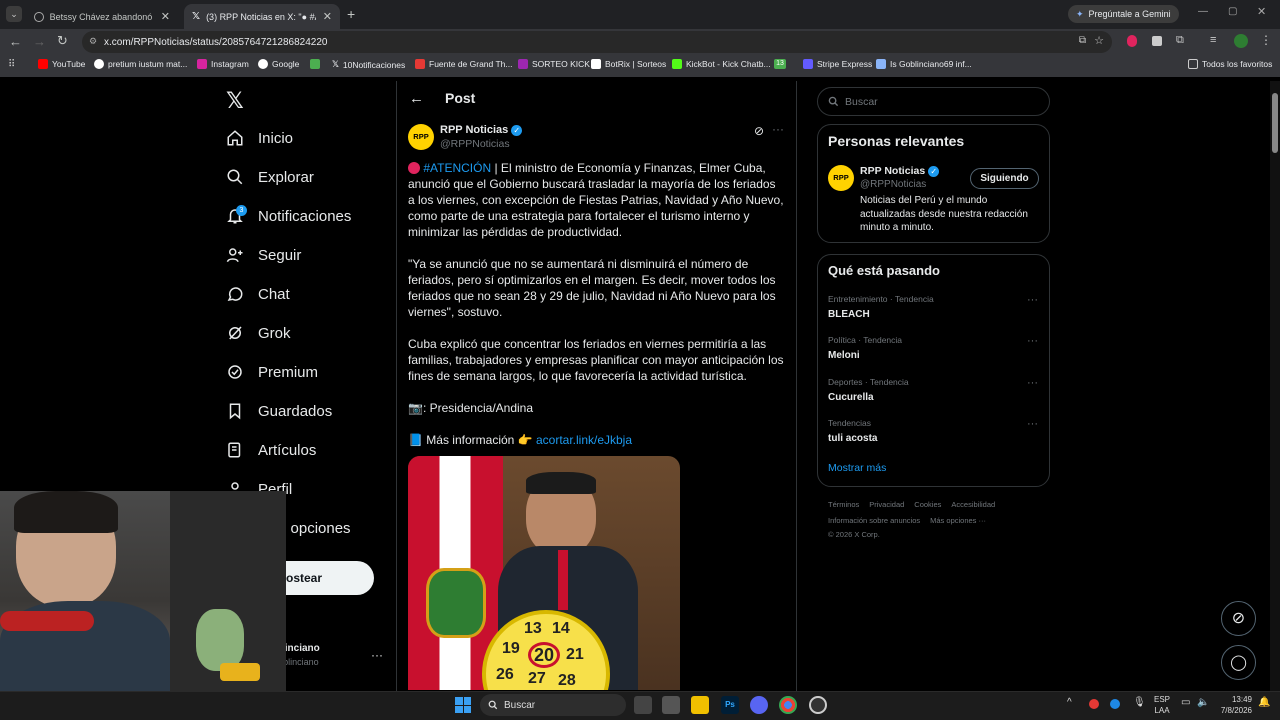  What do you see at coordinates (223, 64) in the screenshot?
I see `bookmark-instagram: Instagram` at bounding box center [223, 64].